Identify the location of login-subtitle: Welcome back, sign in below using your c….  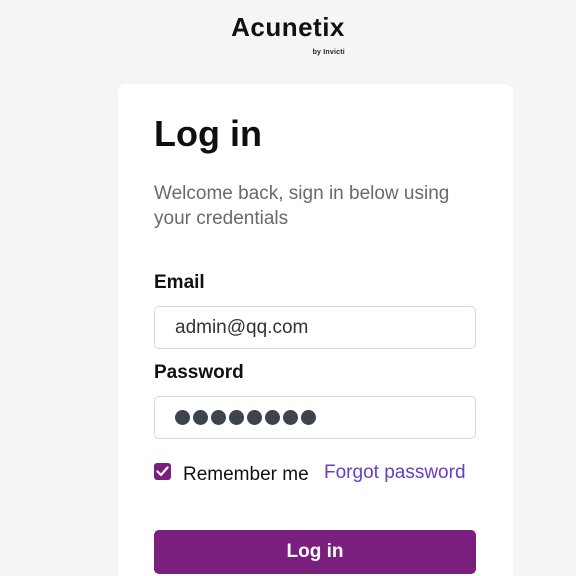
(302, 206).